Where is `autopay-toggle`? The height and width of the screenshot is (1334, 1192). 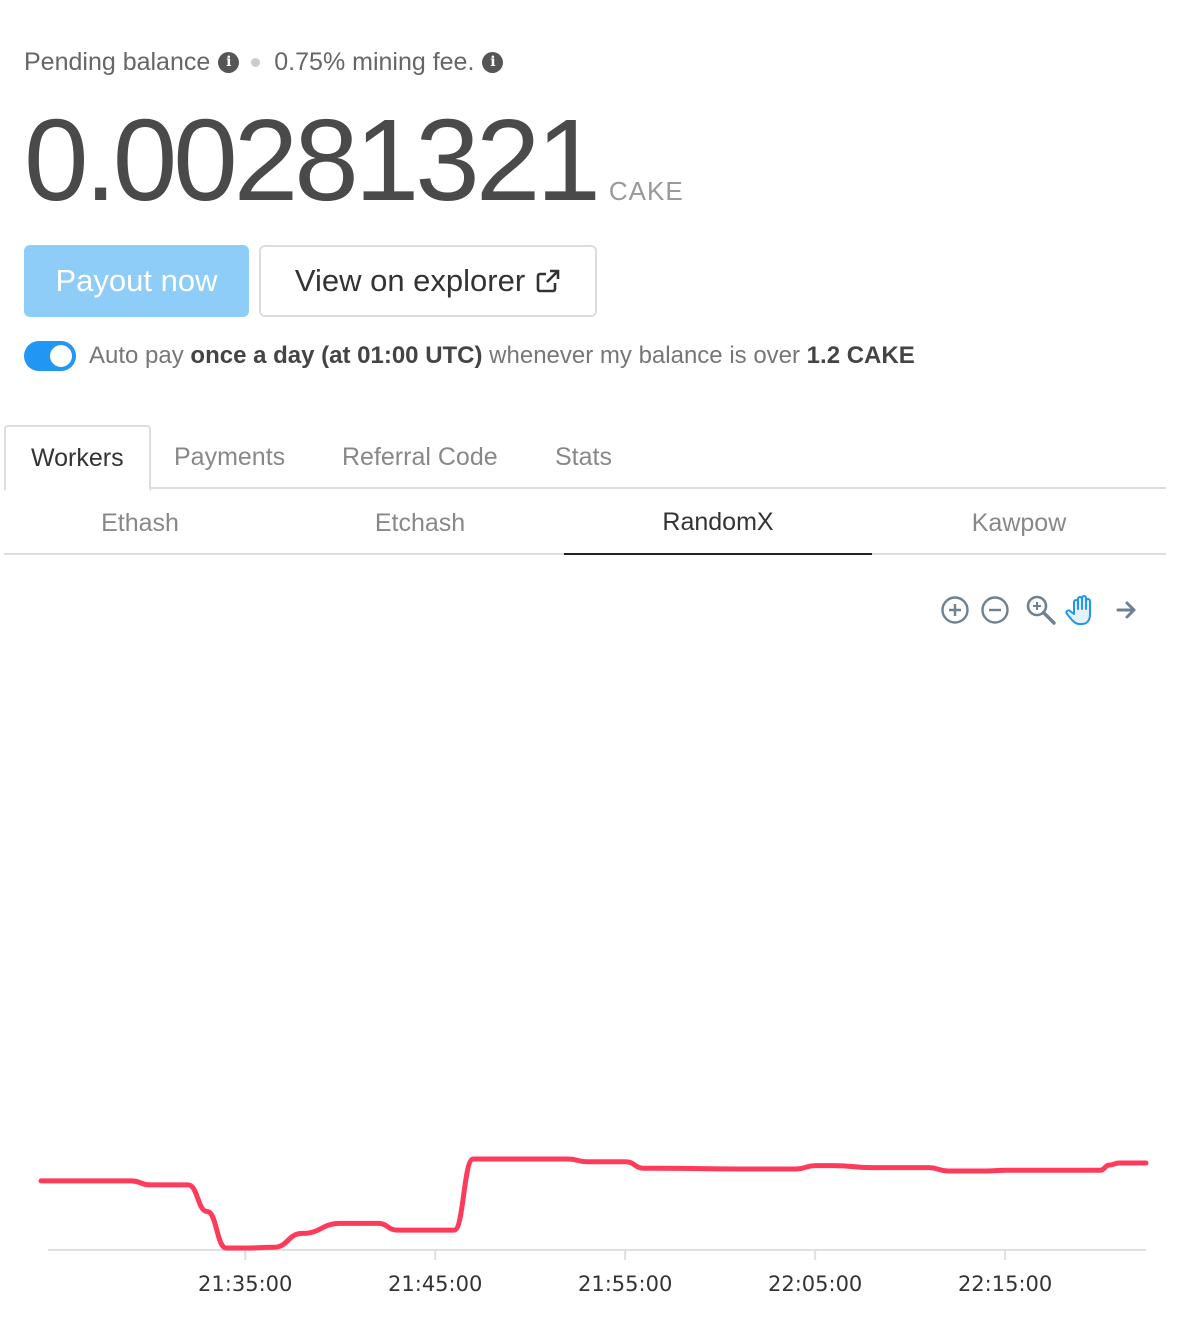 autopay-toggle is located at coordinates (50, 356).